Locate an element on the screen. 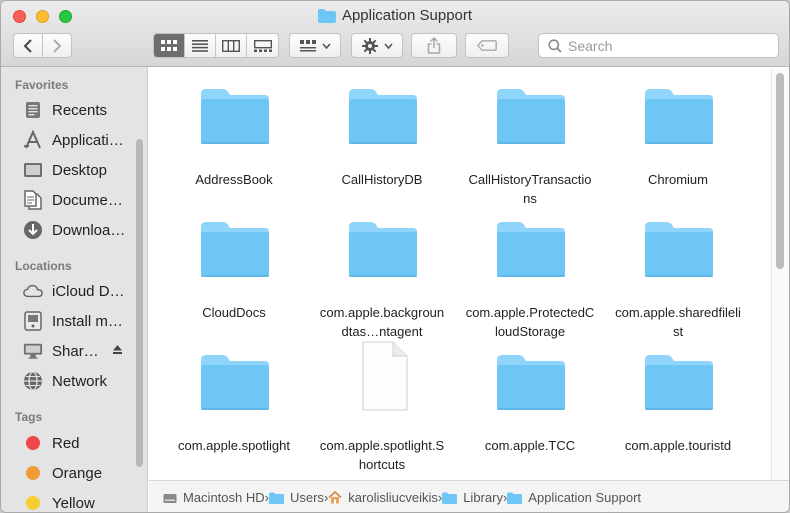  list-view-icon is located at coordinates (200, 45).